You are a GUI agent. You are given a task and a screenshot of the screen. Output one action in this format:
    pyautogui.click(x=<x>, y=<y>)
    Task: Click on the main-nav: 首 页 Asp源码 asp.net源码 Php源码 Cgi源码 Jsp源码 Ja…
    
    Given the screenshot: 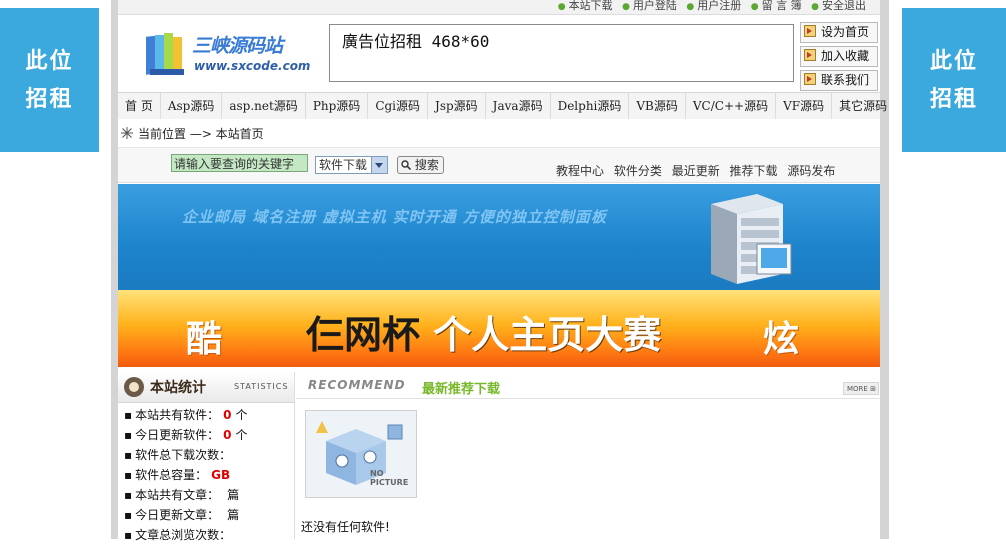 What is the action you would take?
    pyautogui.click(x=502, y=106)
    